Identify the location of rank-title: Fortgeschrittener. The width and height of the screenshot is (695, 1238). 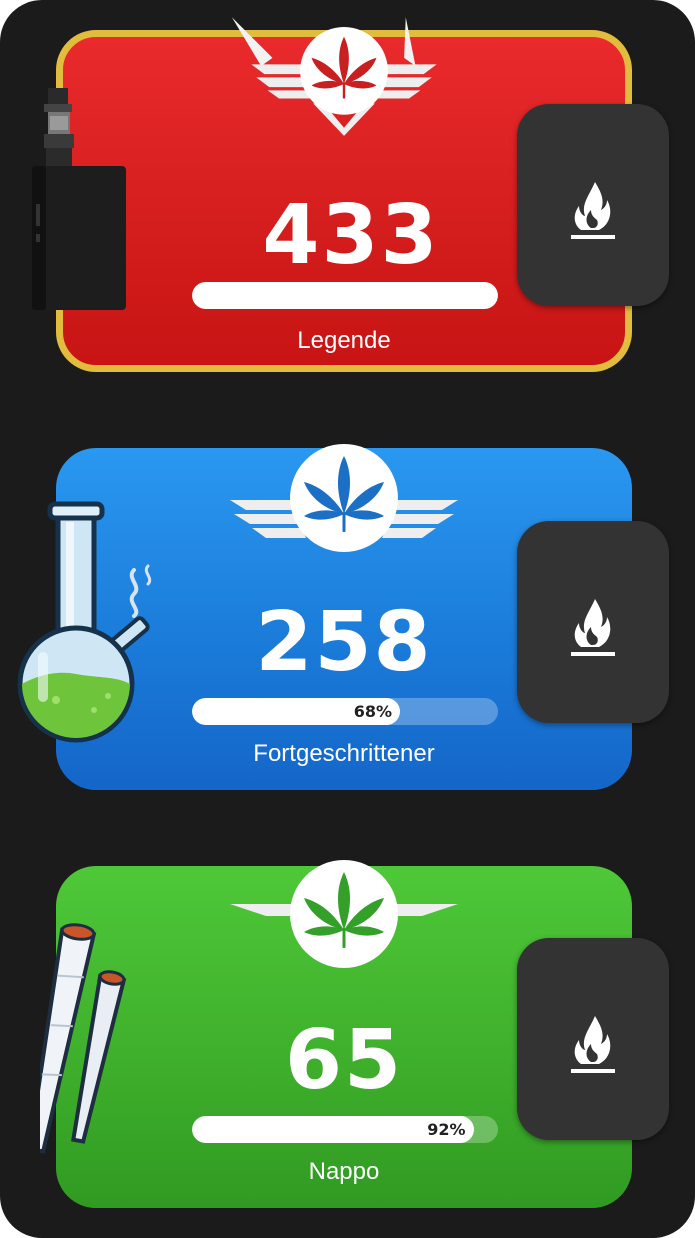
(344, 753).